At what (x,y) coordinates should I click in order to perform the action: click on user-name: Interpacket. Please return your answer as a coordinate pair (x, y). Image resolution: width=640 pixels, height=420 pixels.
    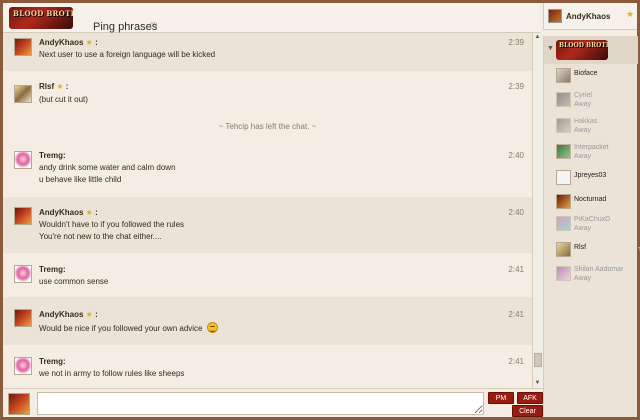
    Looking at the image, I should click on (591, 147).